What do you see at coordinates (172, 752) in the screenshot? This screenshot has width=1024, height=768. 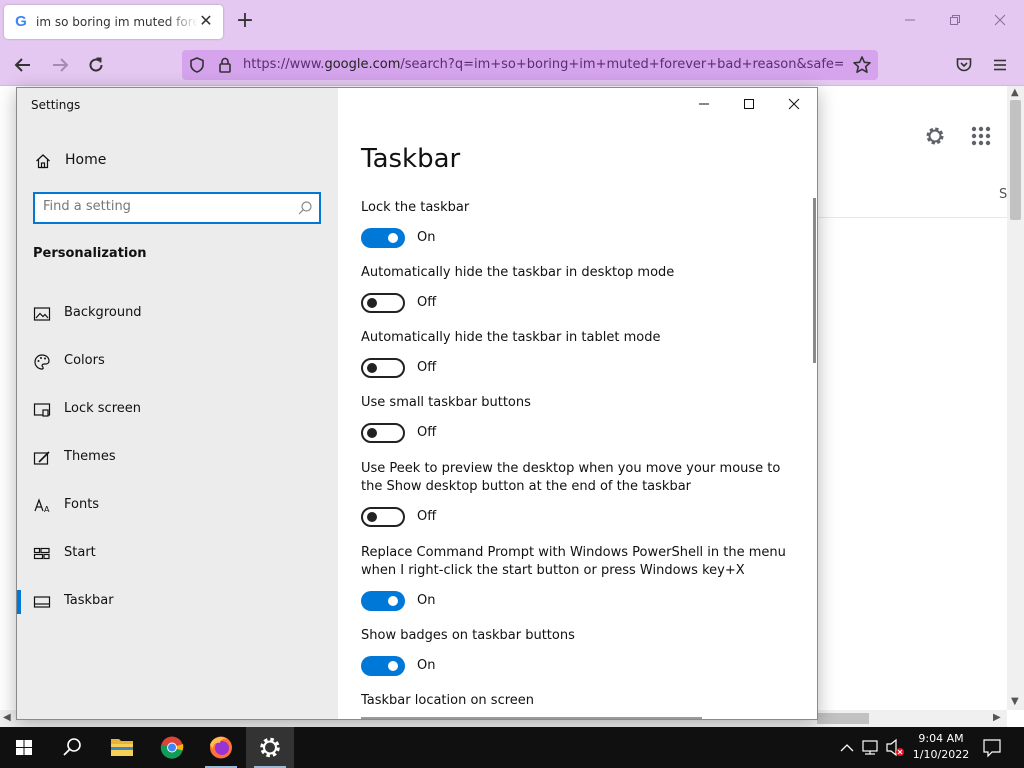 I see `chrome-icon` at bounding box center [172, 752].